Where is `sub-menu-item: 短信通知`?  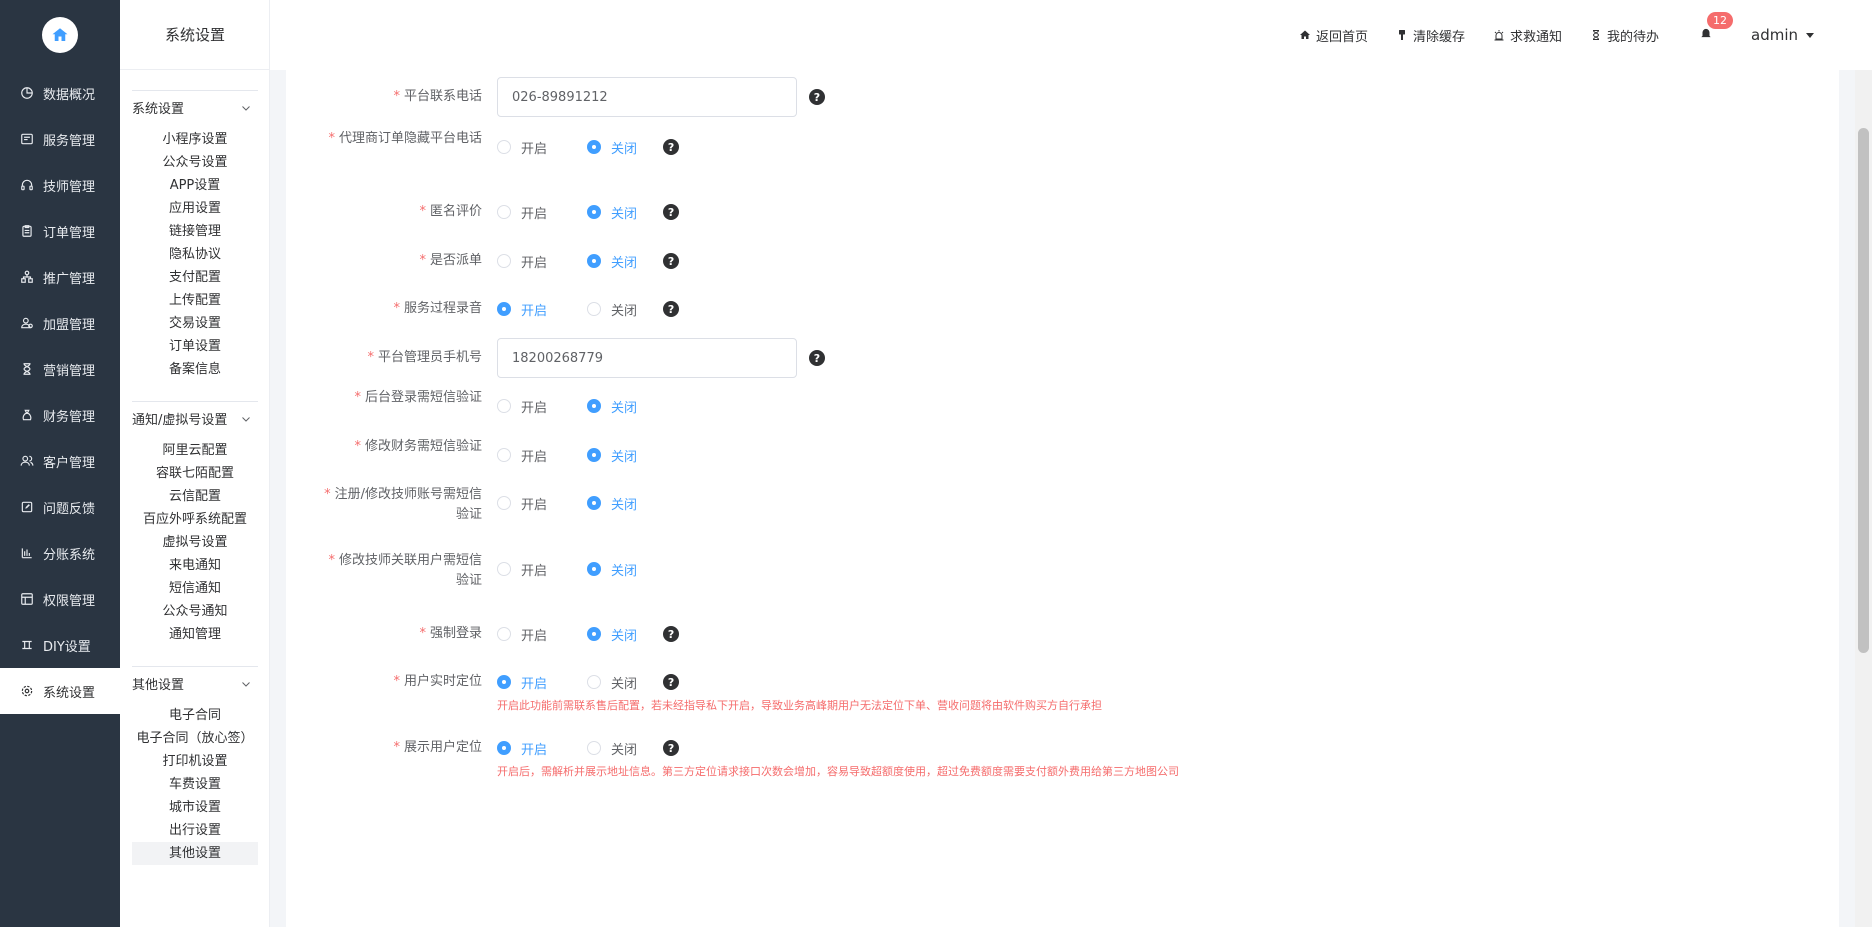 sub-menu-item: 短信通知 is located at coordinates (195, 588).